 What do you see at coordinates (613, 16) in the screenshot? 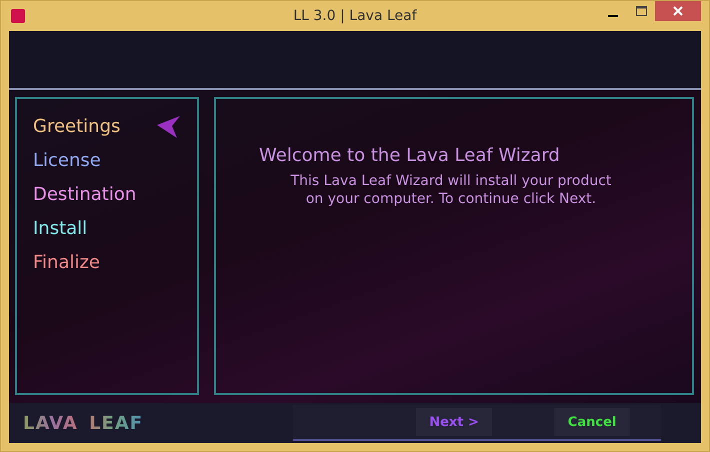
I see `minimize-icon` at bounding box center [613, 16].